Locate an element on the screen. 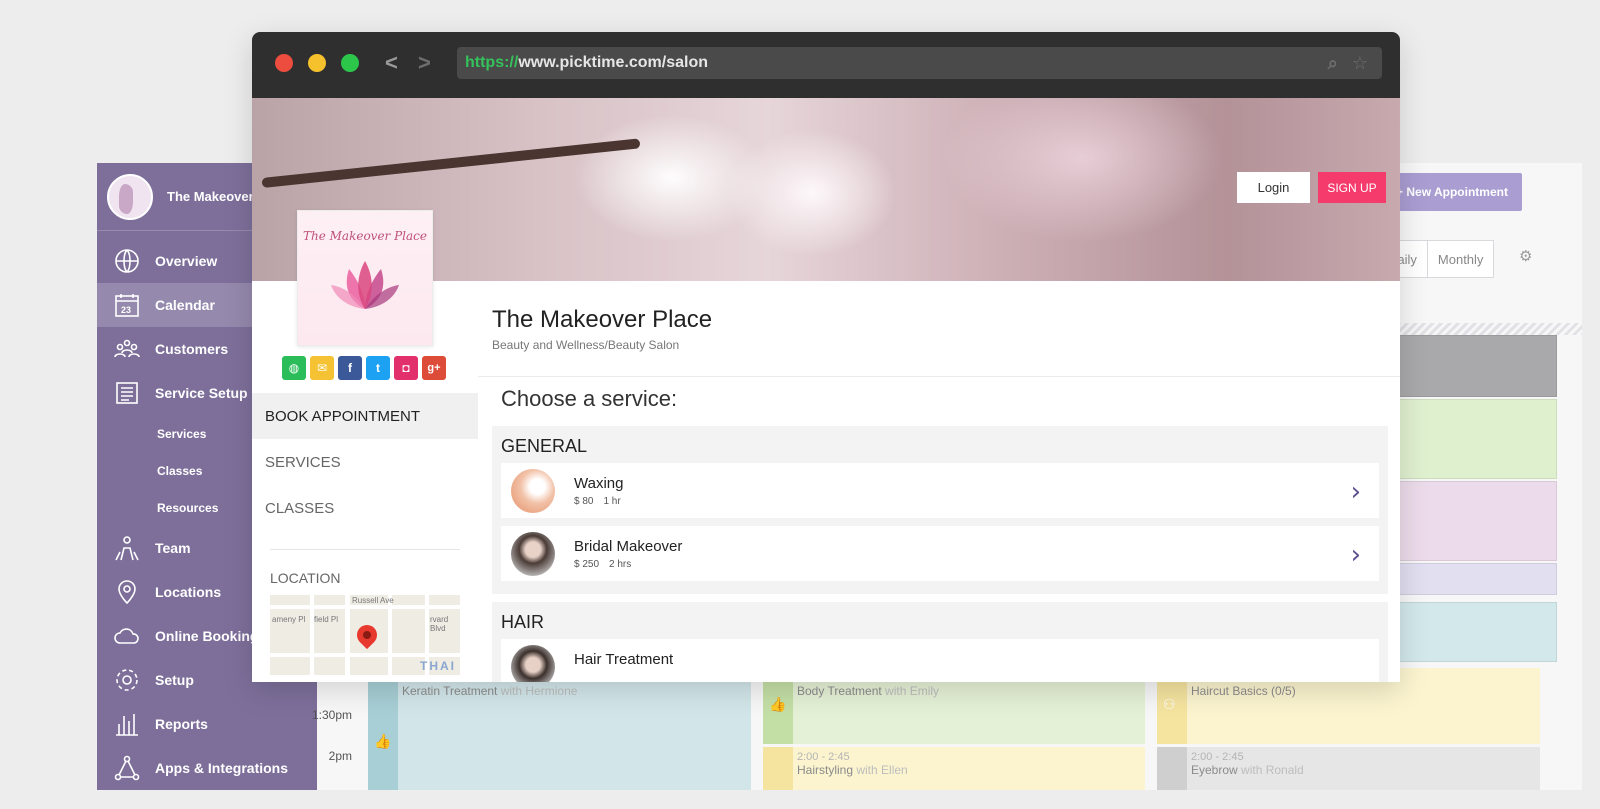  close-window-button is located at coordinates (284, 63).